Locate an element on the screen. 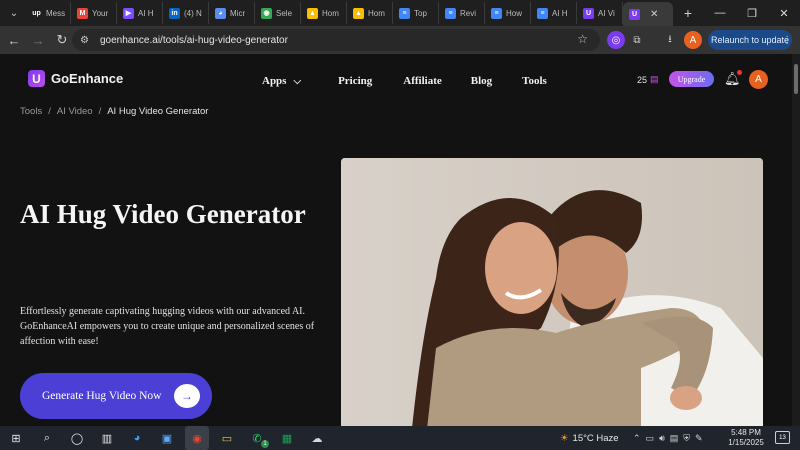 The height and width of the screenshot is (450, 800). chevron-down-icon: ⌵ is located at coordinates (297, 81).